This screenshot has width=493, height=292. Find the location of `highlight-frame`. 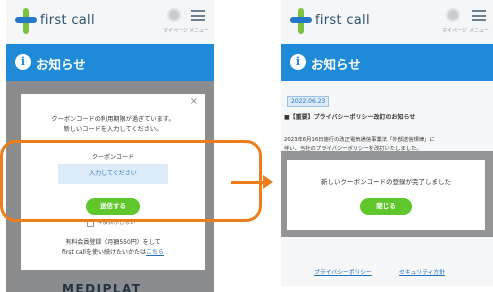

highlight-frame is located at coordinates (131, 181).